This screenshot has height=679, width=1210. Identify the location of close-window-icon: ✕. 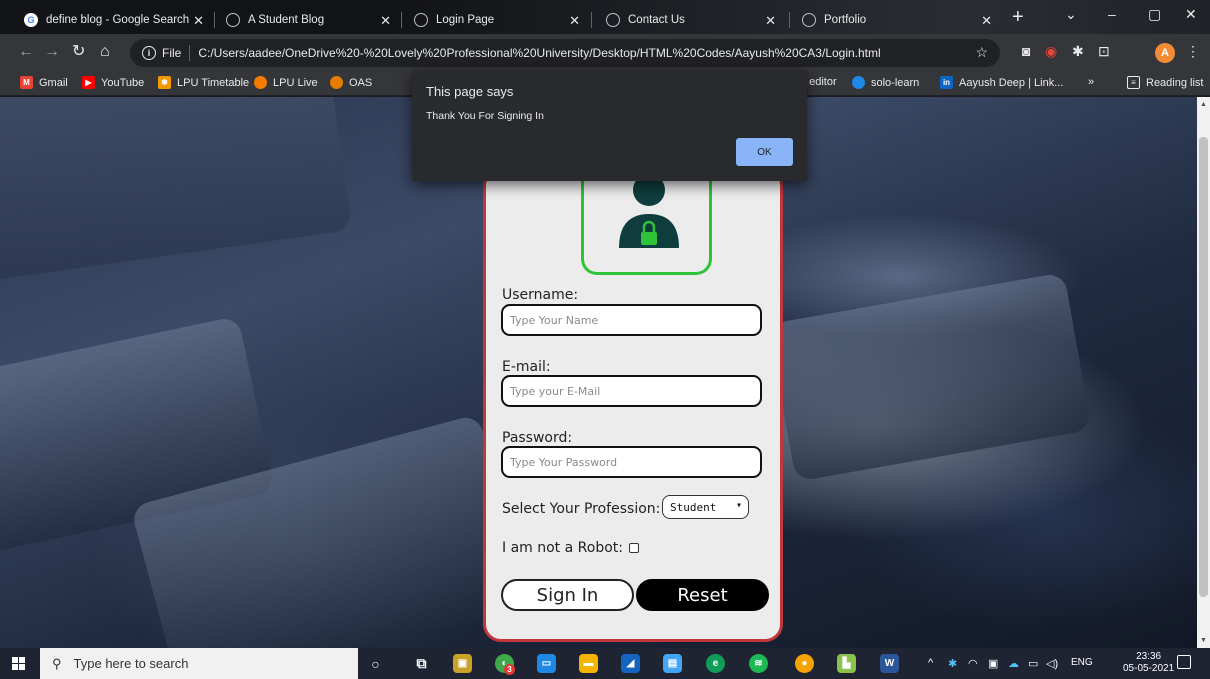
(1191, 14).